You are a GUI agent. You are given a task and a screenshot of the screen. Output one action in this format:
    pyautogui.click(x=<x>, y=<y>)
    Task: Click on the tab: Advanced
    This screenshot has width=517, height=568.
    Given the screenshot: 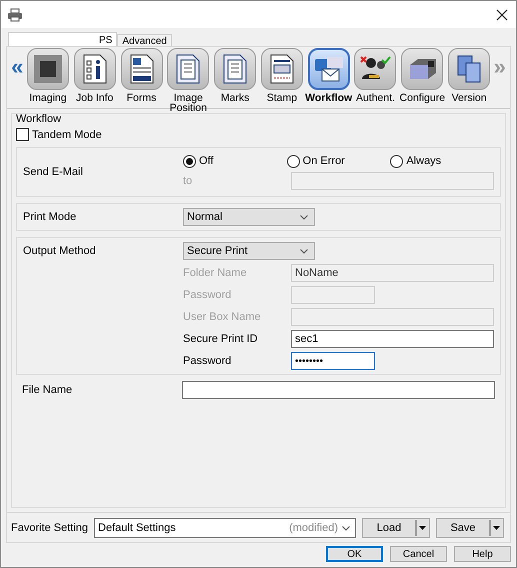 What is the action you would take?
    pyautogui.click(x=144, y=40)
    